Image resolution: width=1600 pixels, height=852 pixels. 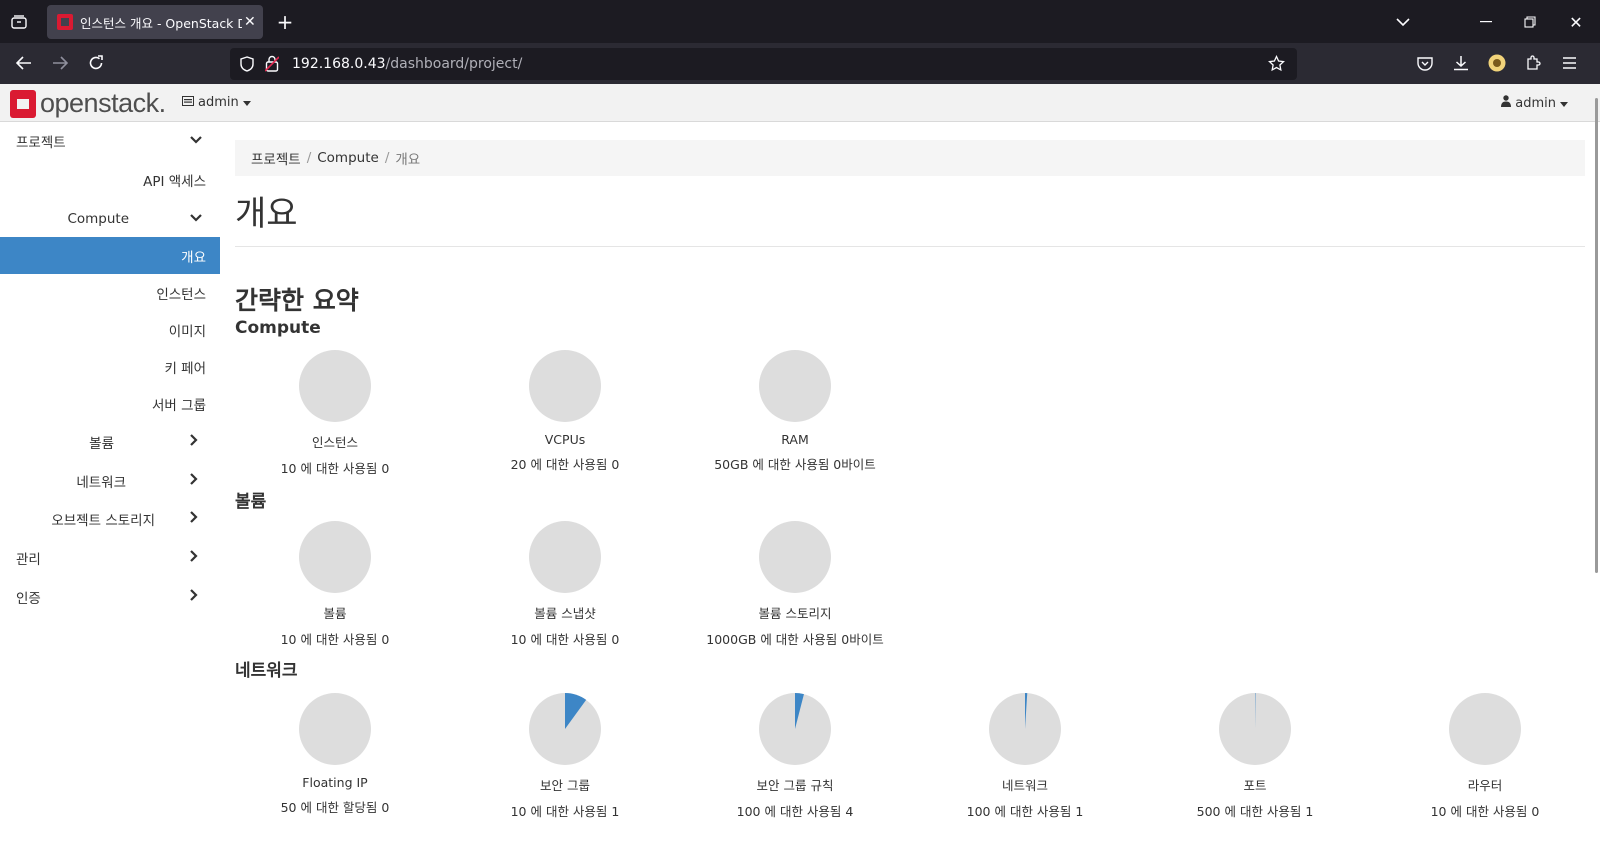 What do you see at coordinates (763, 64) in the screenshot?
I see `url-bar: 192.168.0.43/dashboard/project/` at bounding box center [763, 64].